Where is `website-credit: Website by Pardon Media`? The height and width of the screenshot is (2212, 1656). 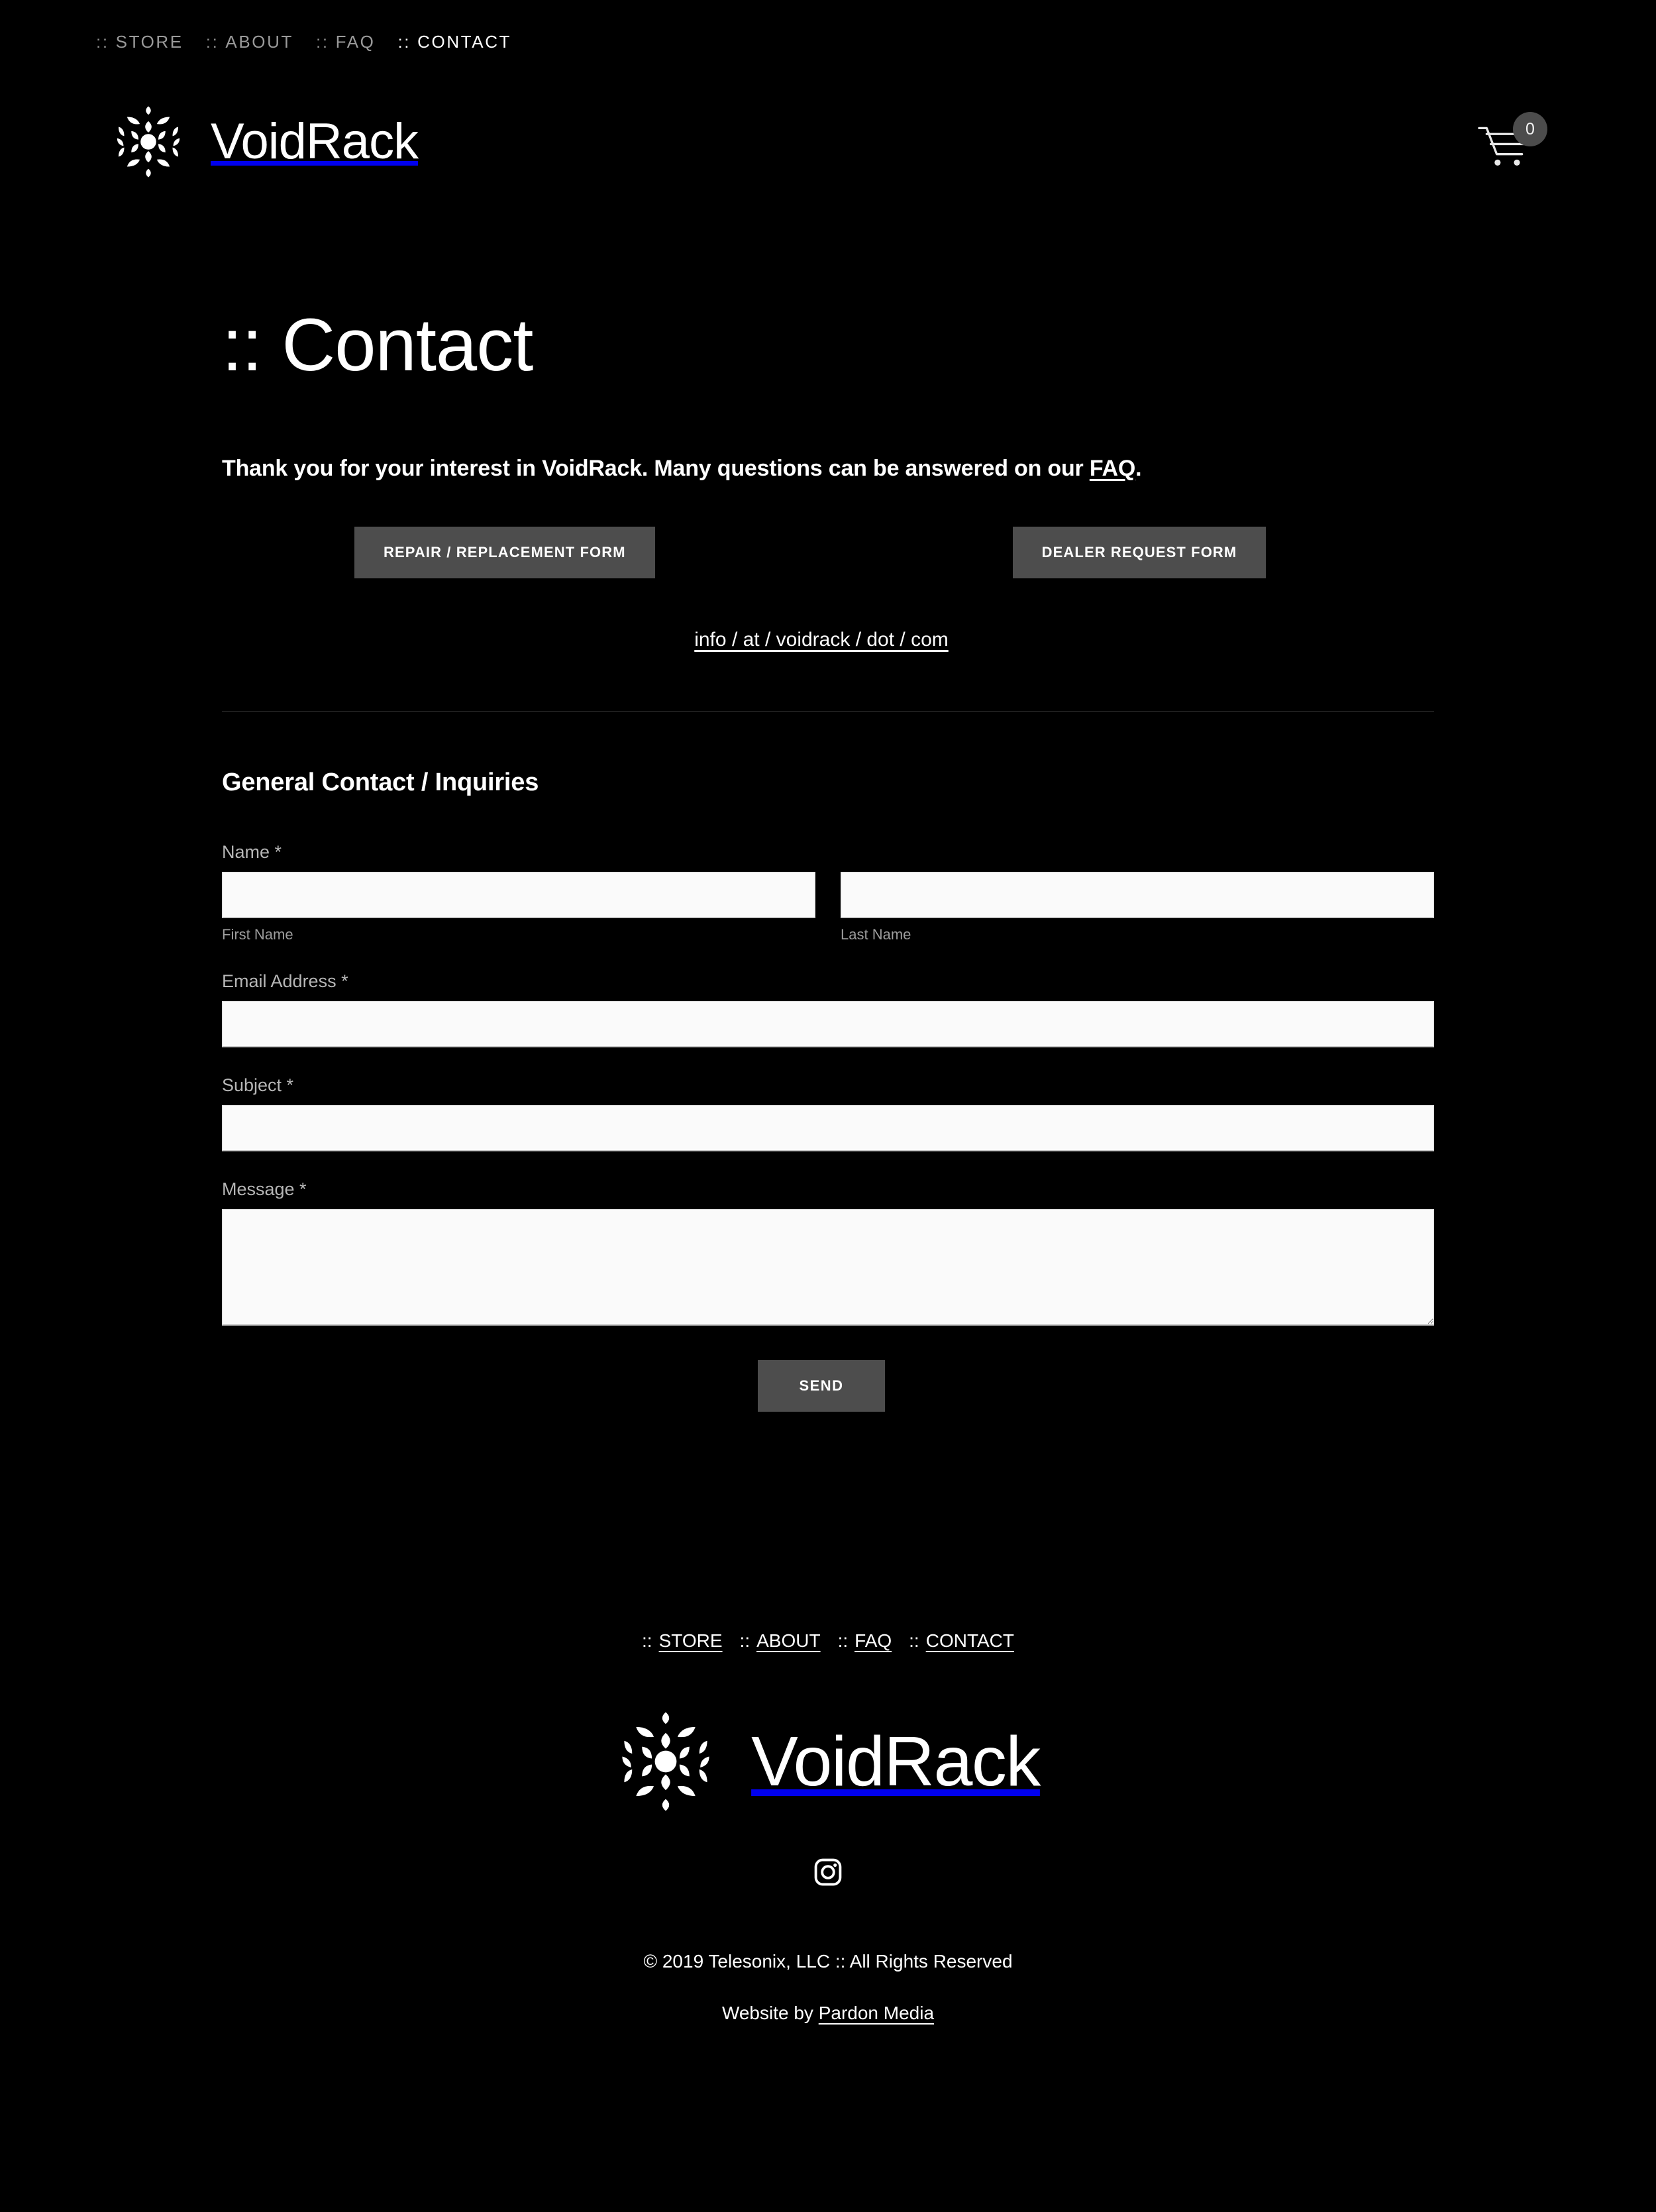
website-credit: Website by Pardon Media is located at coordinates (828, 2013).